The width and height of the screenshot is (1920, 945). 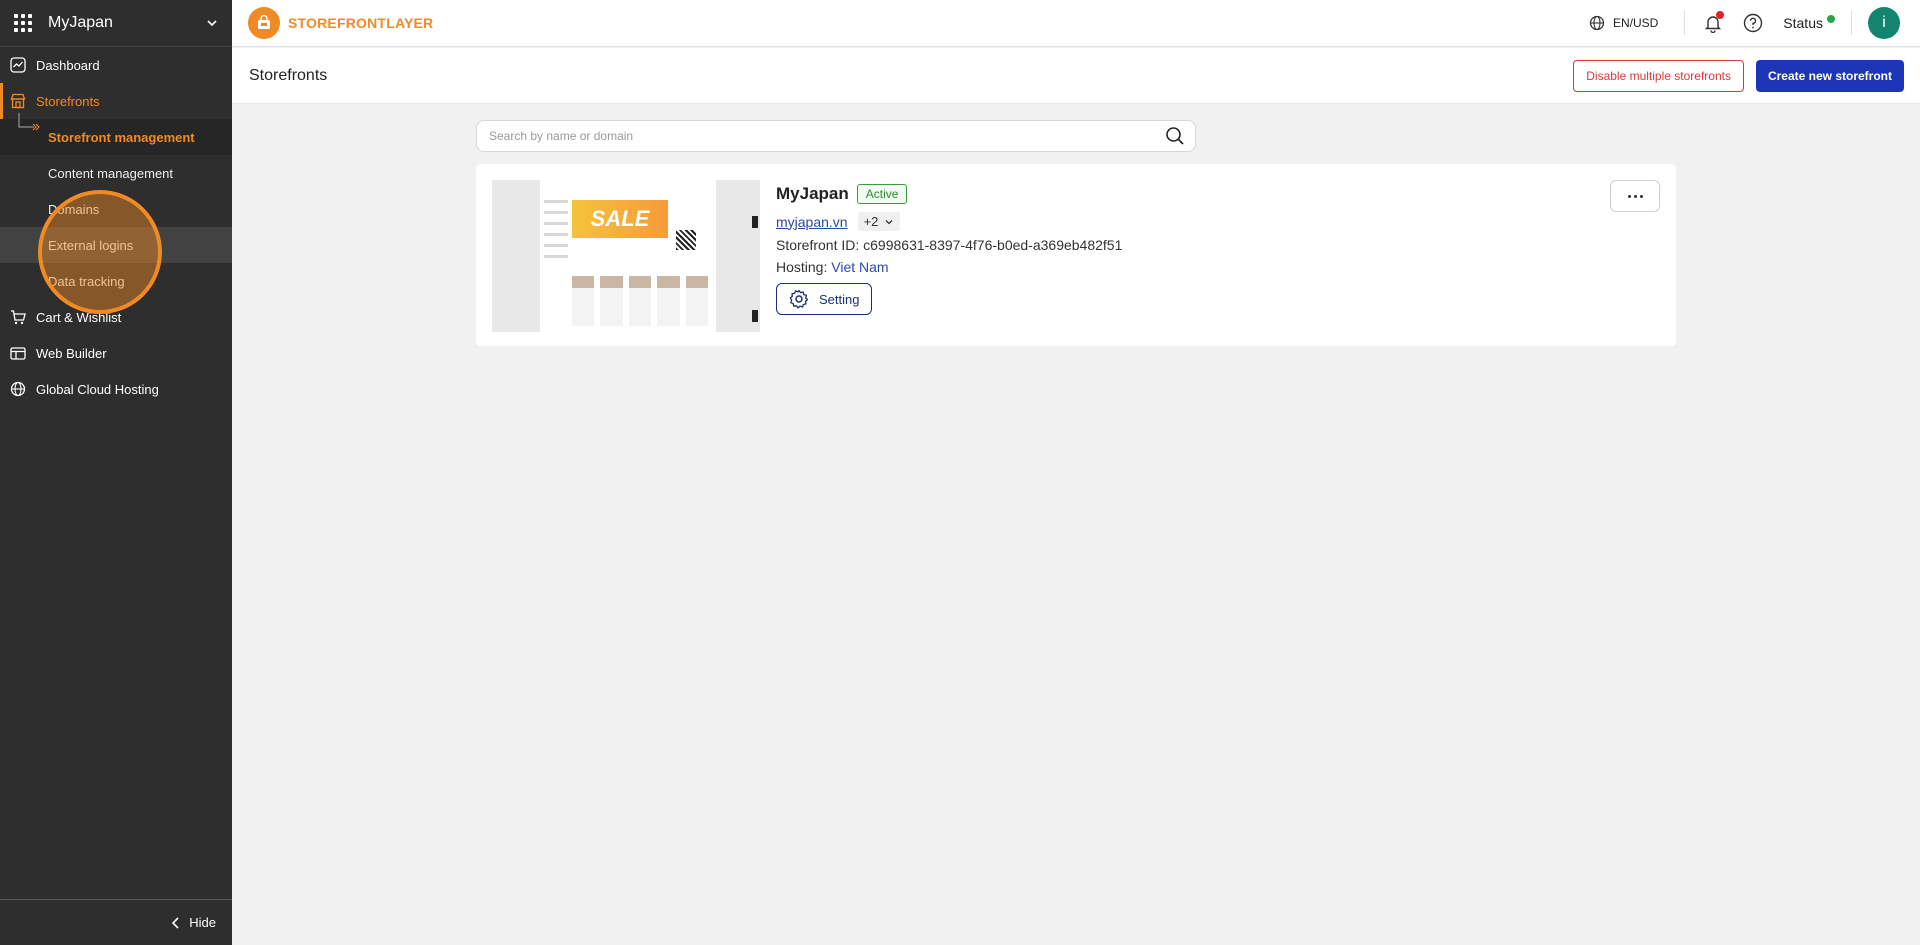 I want to click on notifications-button, so click(x=1713, y=23).